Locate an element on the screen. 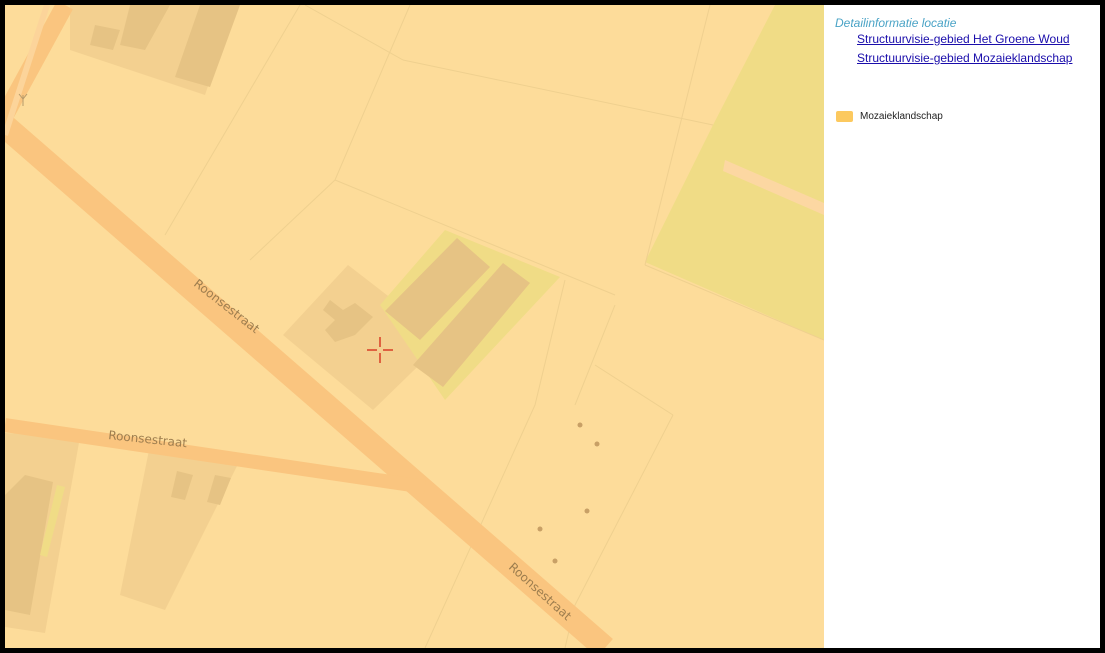 The height and width of the screenshot is (653, 1105). legend-swatch is located at coordinates (844, 116).